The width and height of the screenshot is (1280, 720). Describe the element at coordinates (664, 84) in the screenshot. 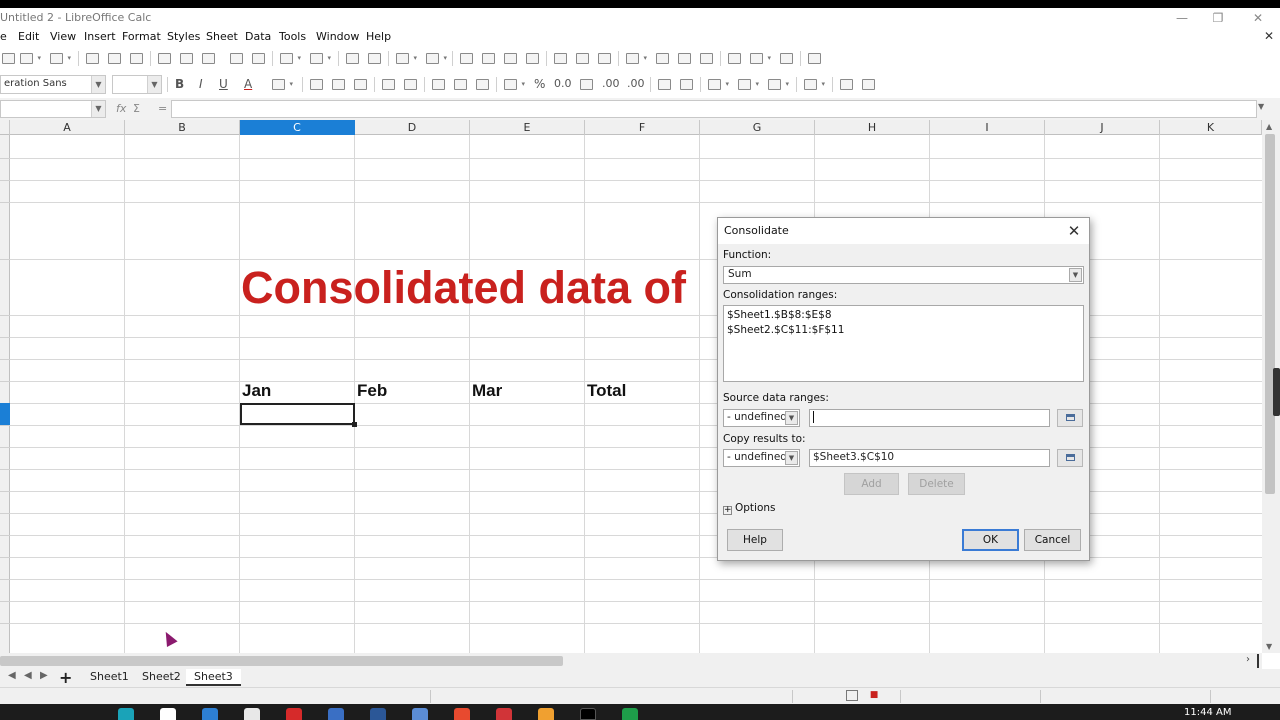

I see `increase-indent-icon` at that location.